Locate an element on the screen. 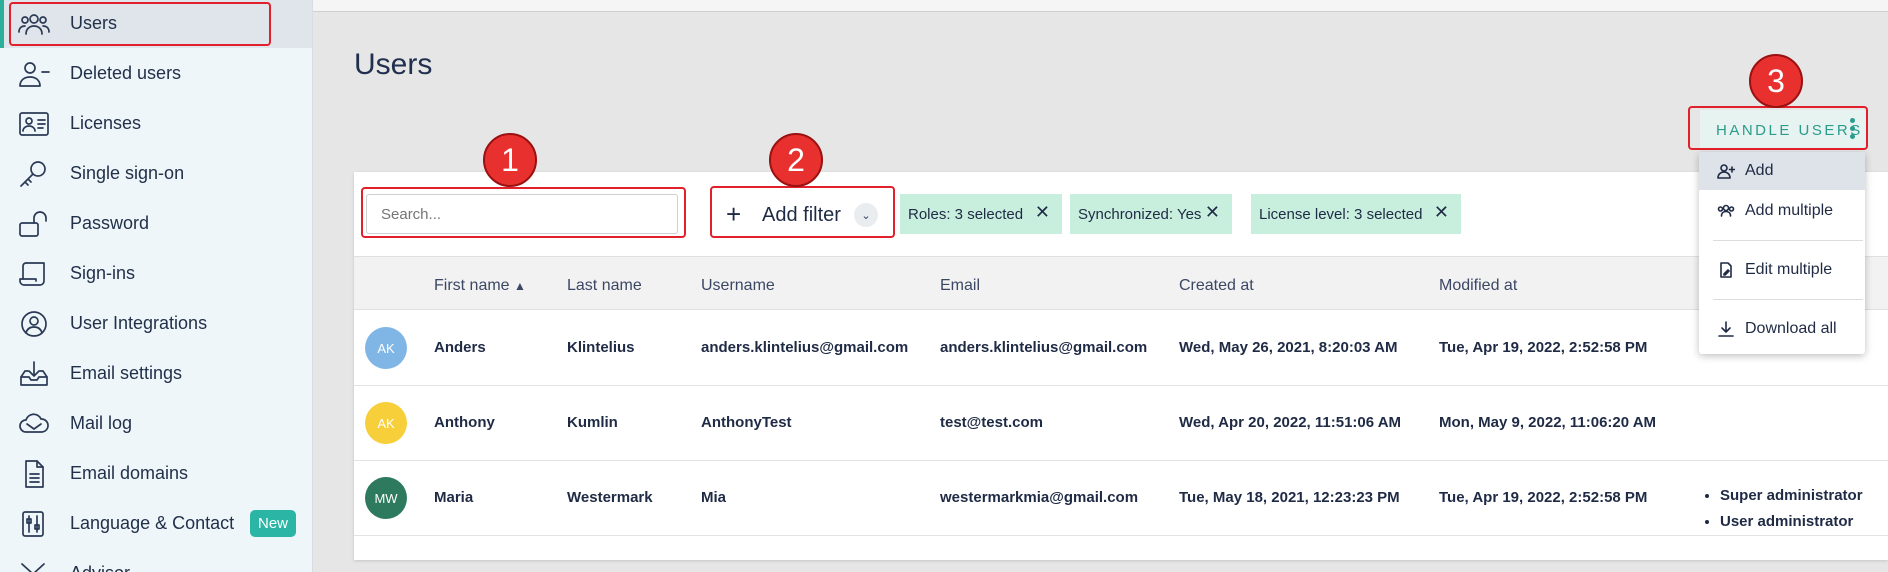 This screenshot has height=572, width=1888. menu-item-add-multiple: Add multiple is located at coordinates (1782, 211).